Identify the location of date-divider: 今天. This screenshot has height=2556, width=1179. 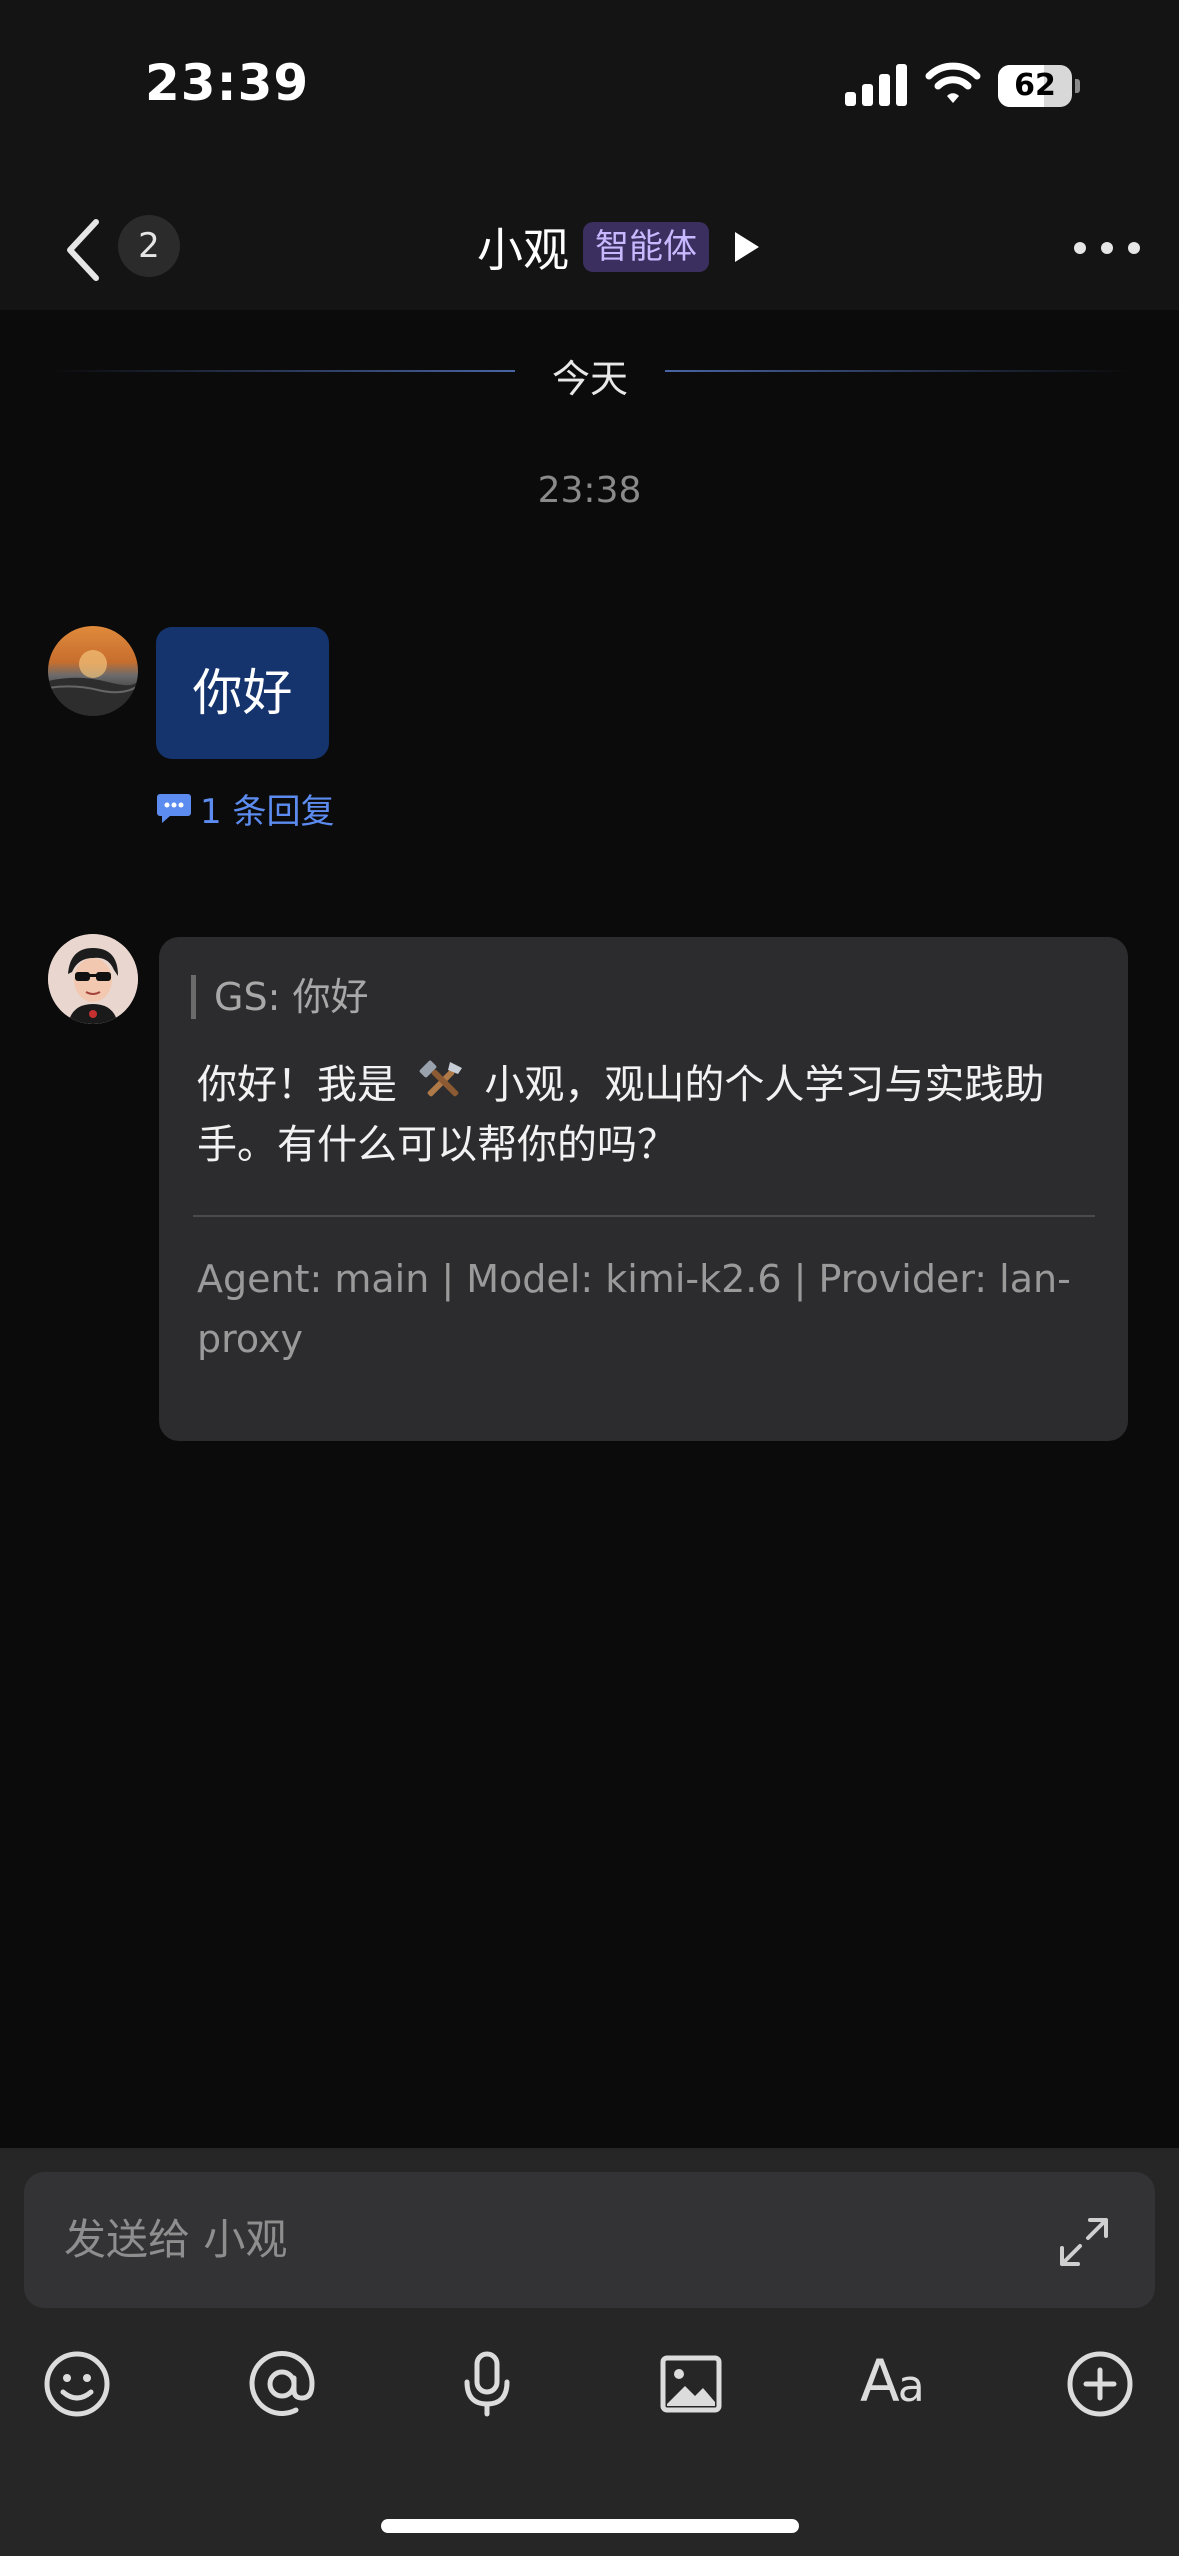
(590, 370).